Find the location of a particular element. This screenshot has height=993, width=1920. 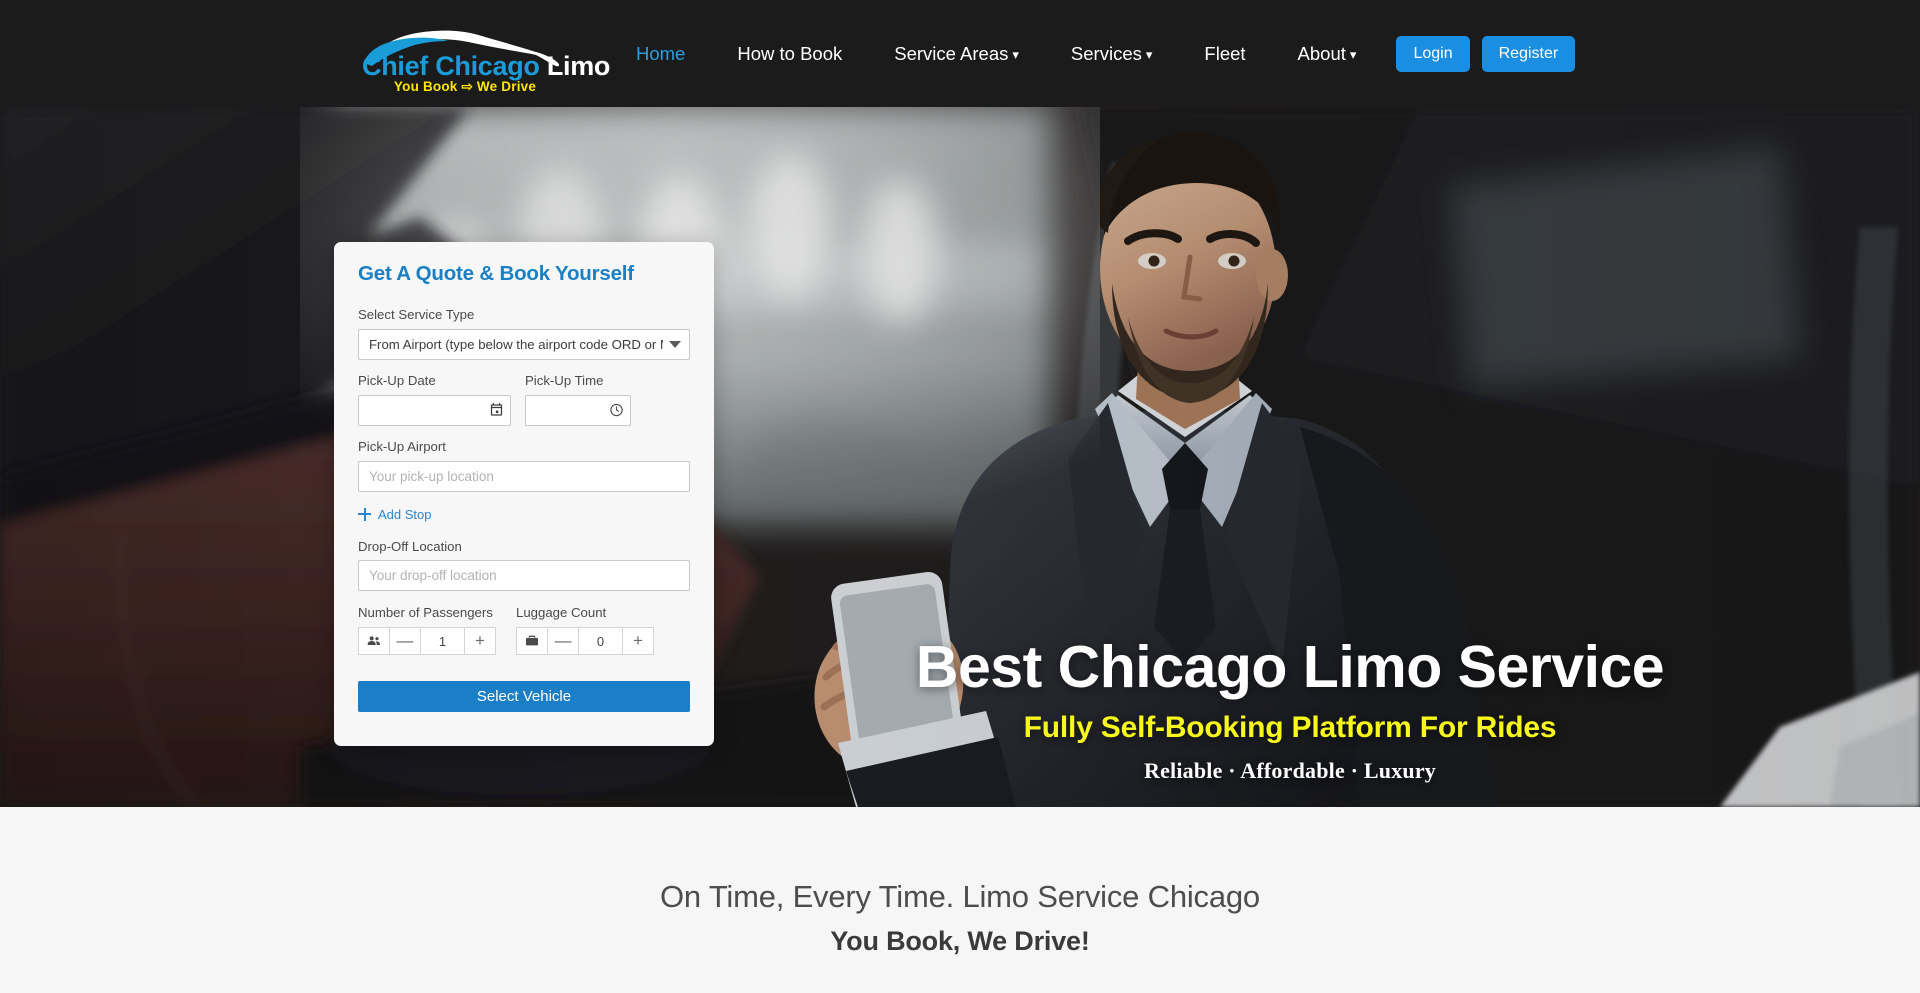

pickup-time-label: Pick-Up Time is located at coordinates (564, 380).